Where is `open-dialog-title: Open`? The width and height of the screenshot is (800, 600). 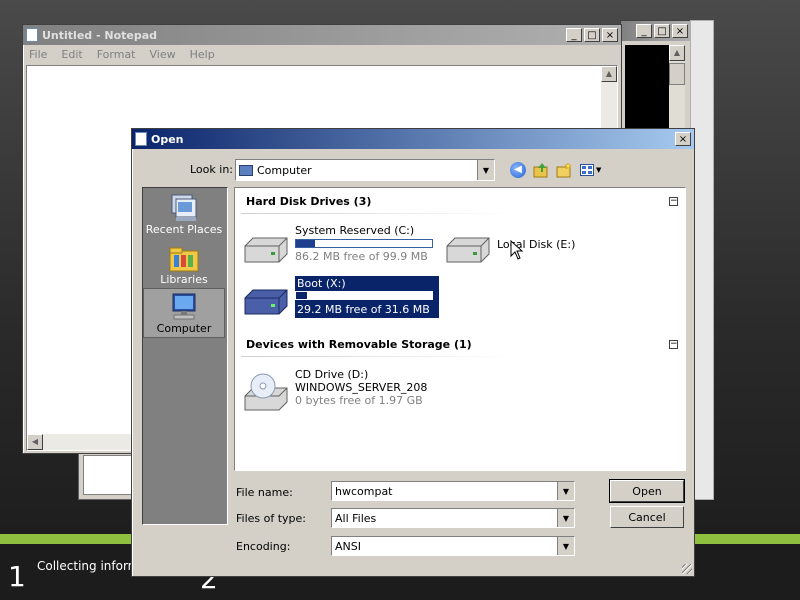 open-dialog-title: Open is located at coordinates (167, 139).